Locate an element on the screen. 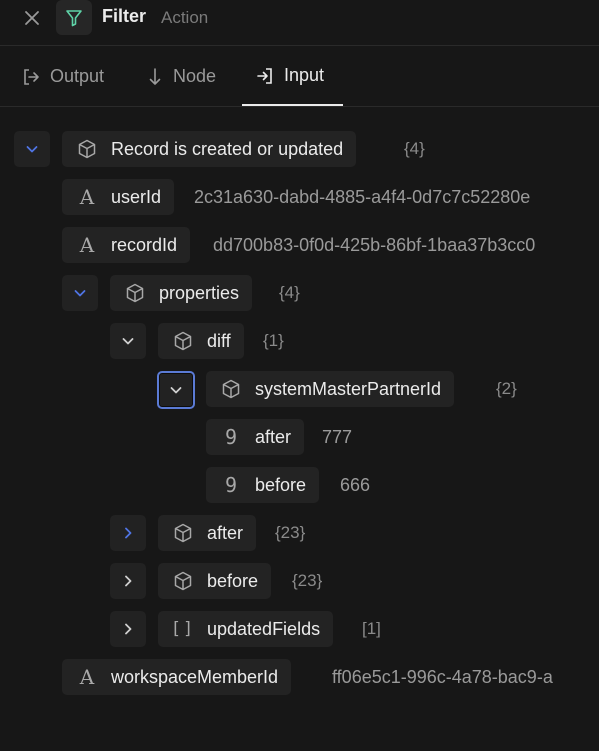 The width and height of the screenshot is (599, 751). properties-expand-toggle is located at coordinates (80, 293).